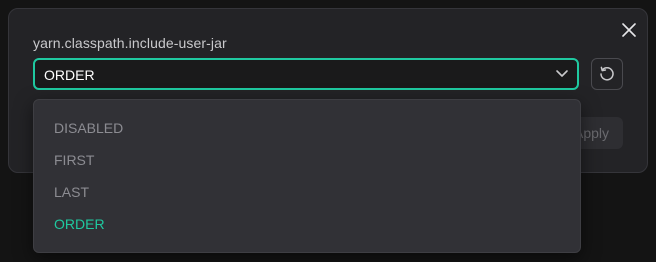 The image size is (656, 262). Describe the element at coordinates (69, 75) in the screenshot. I see `select-value: ORDER` at that location.